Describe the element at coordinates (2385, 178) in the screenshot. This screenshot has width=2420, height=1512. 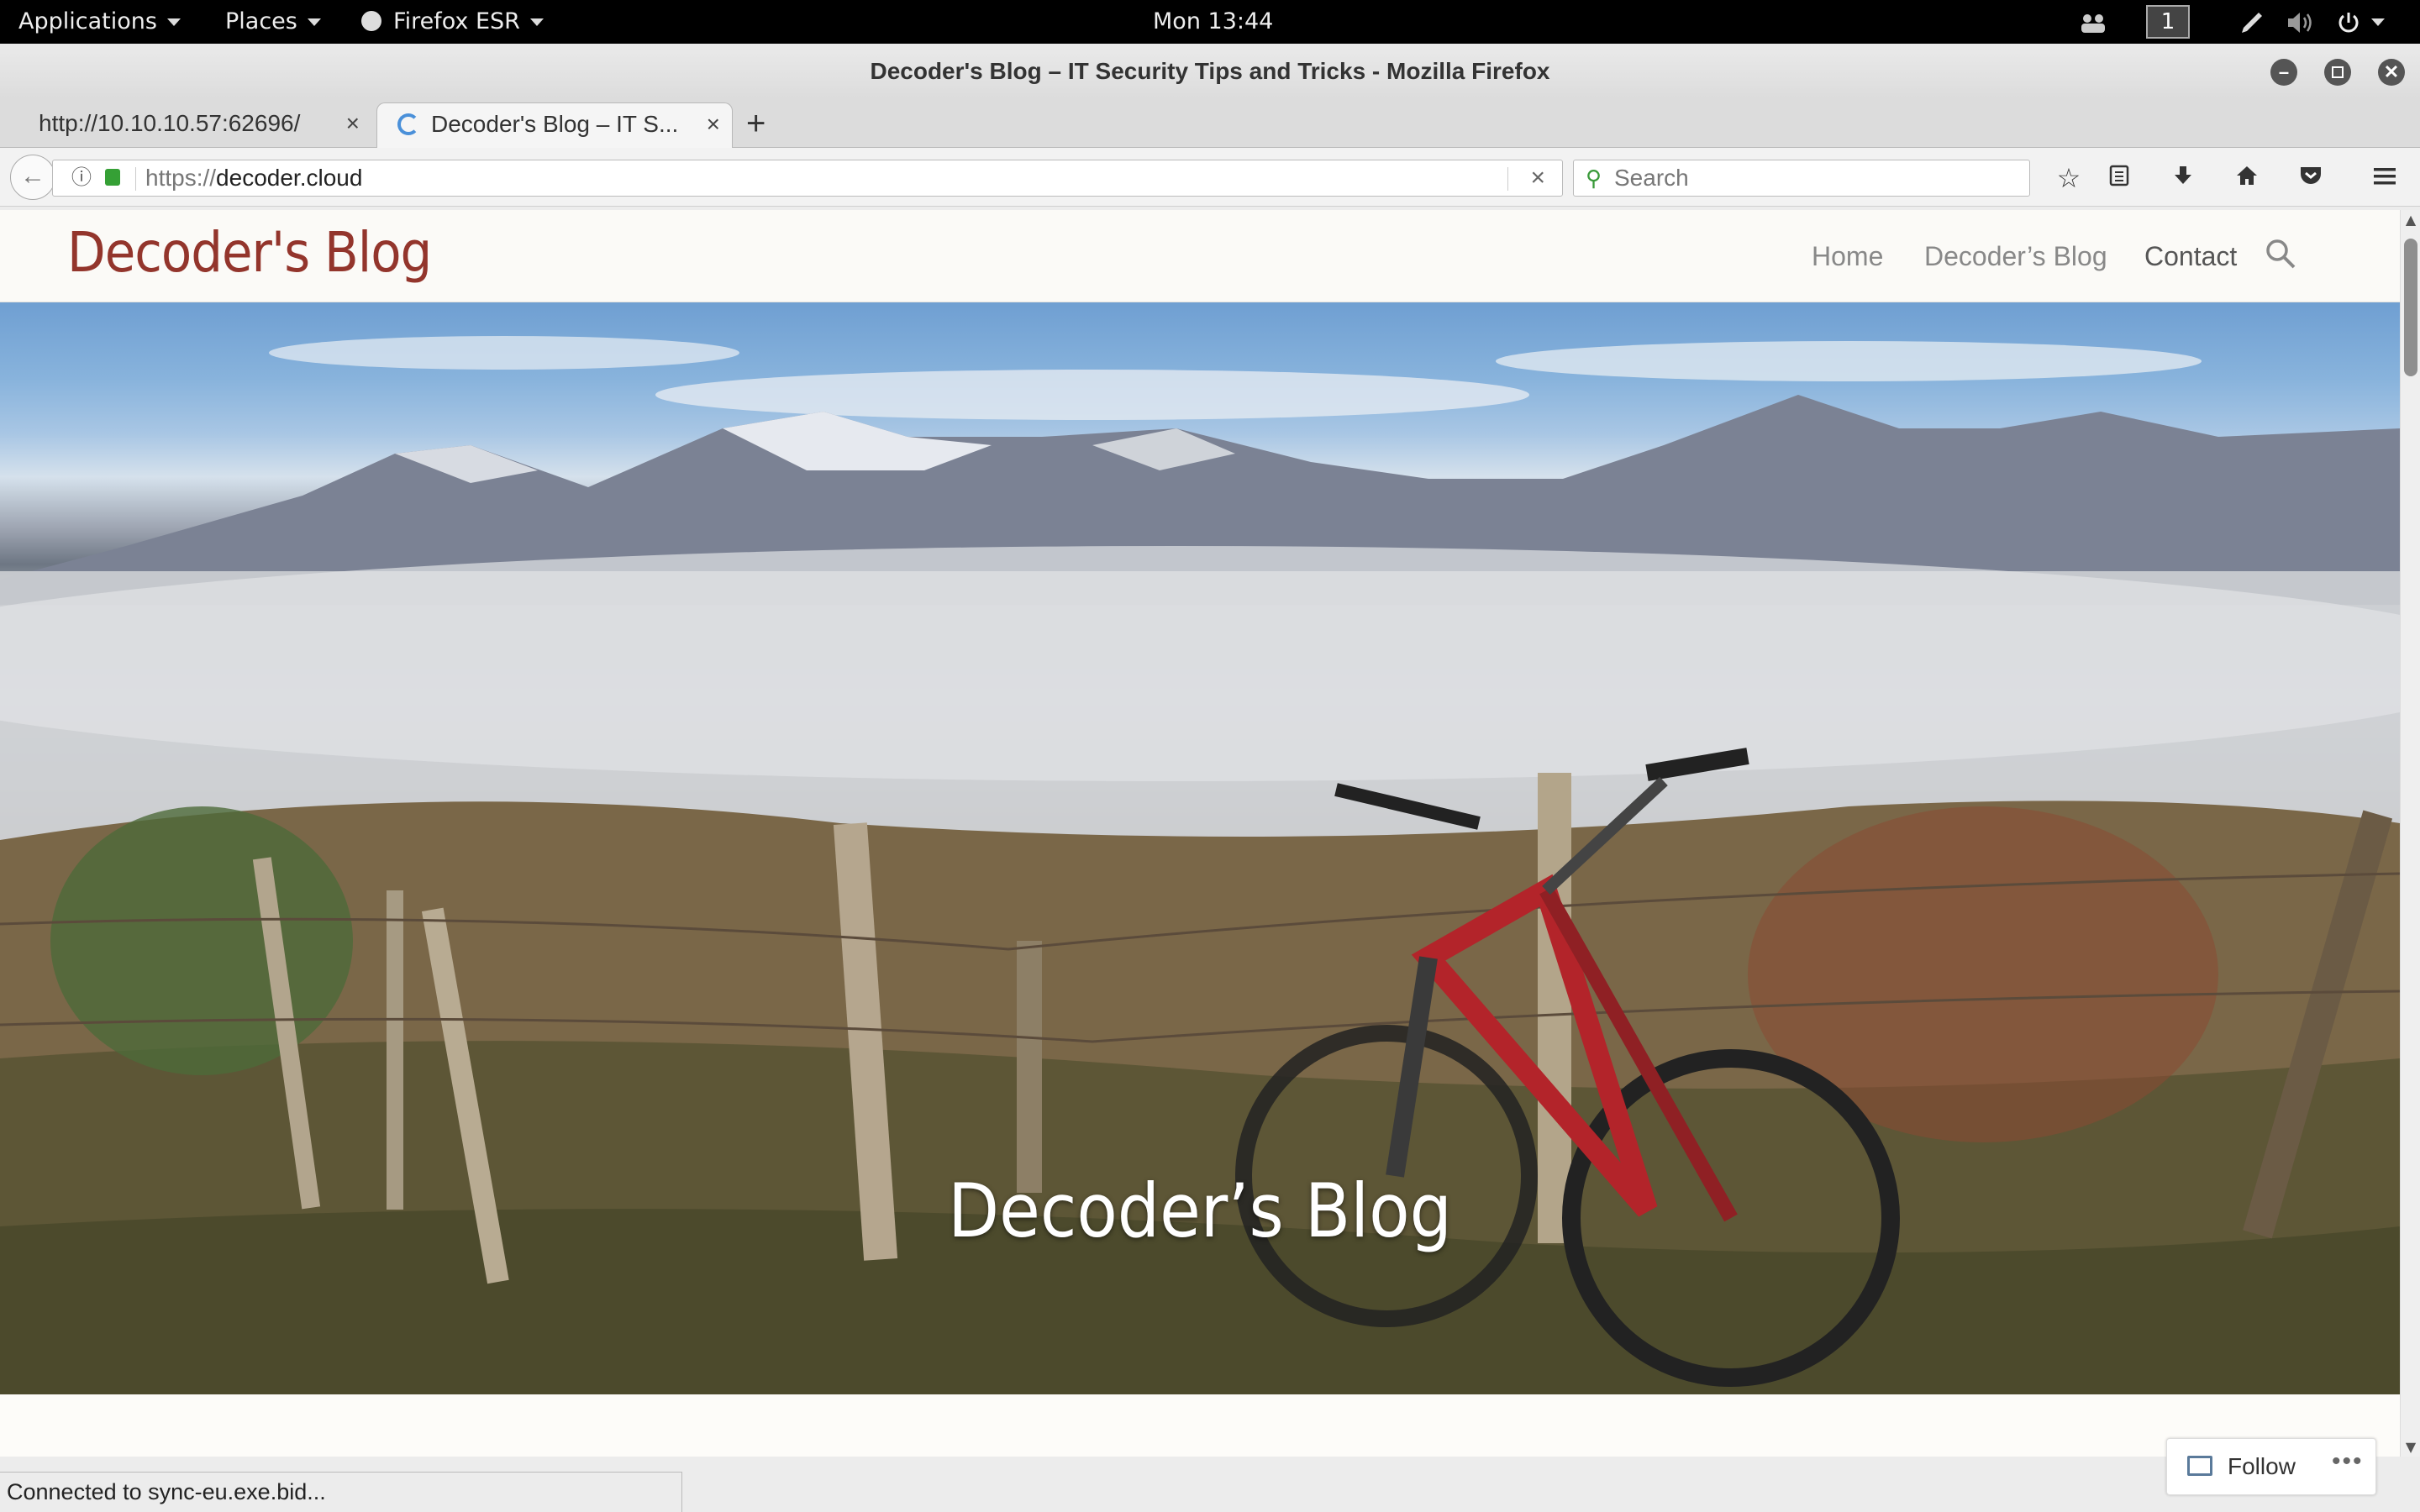
I see `hamburger-menu-icon` at that location.